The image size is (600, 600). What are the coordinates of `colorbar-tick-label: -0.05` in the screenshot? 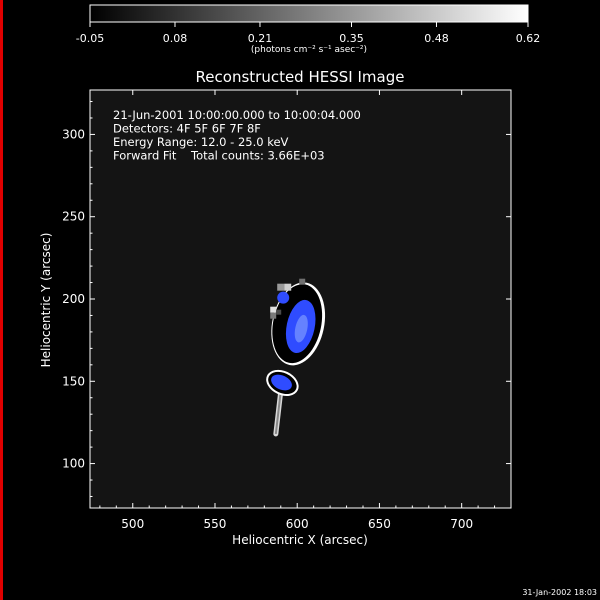 It's located at (90, 38).